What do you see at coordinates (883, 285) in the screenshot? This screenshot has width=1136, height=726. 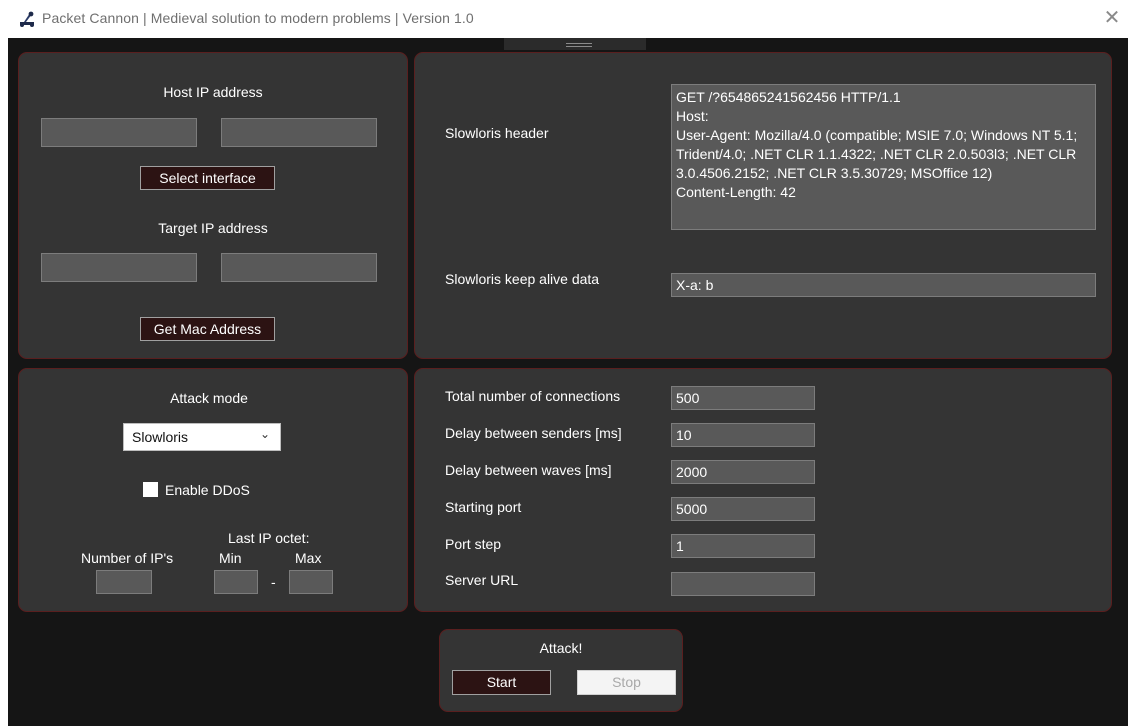 I see `keepalive-input` at bounding box center [883, 285].